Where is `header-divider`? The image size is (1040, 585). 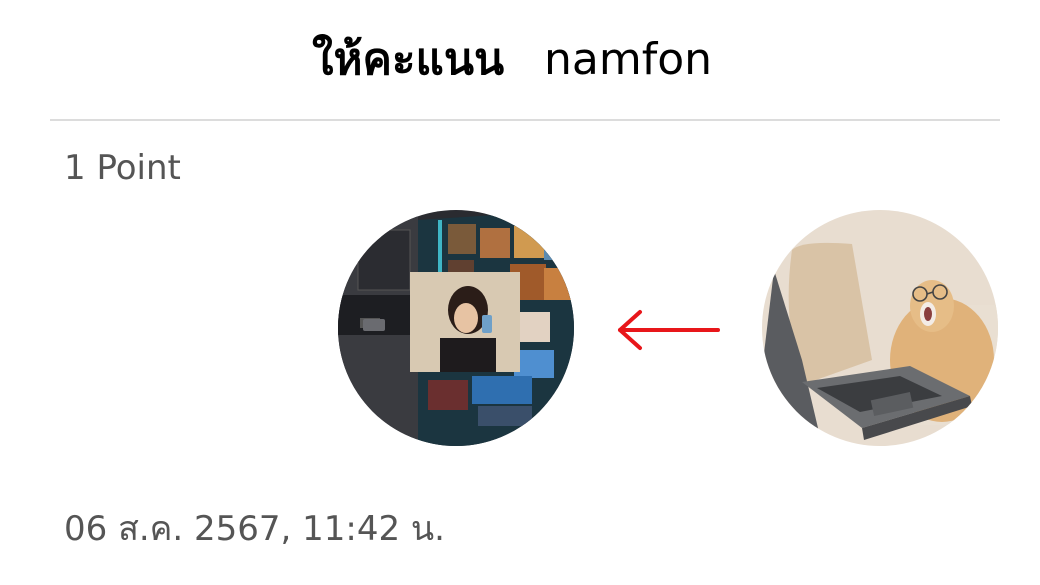
header-divider is located at coordinates (525, 120).